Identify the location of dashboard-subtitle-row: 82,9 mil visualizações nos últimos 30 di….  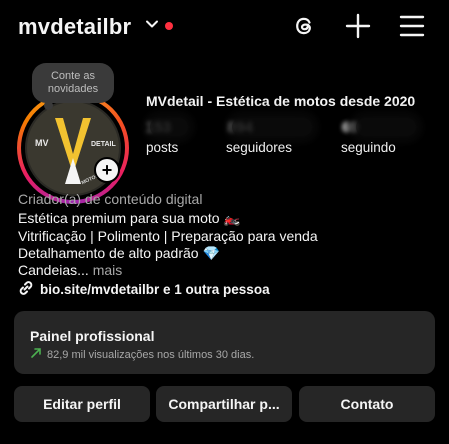
(142, 354).